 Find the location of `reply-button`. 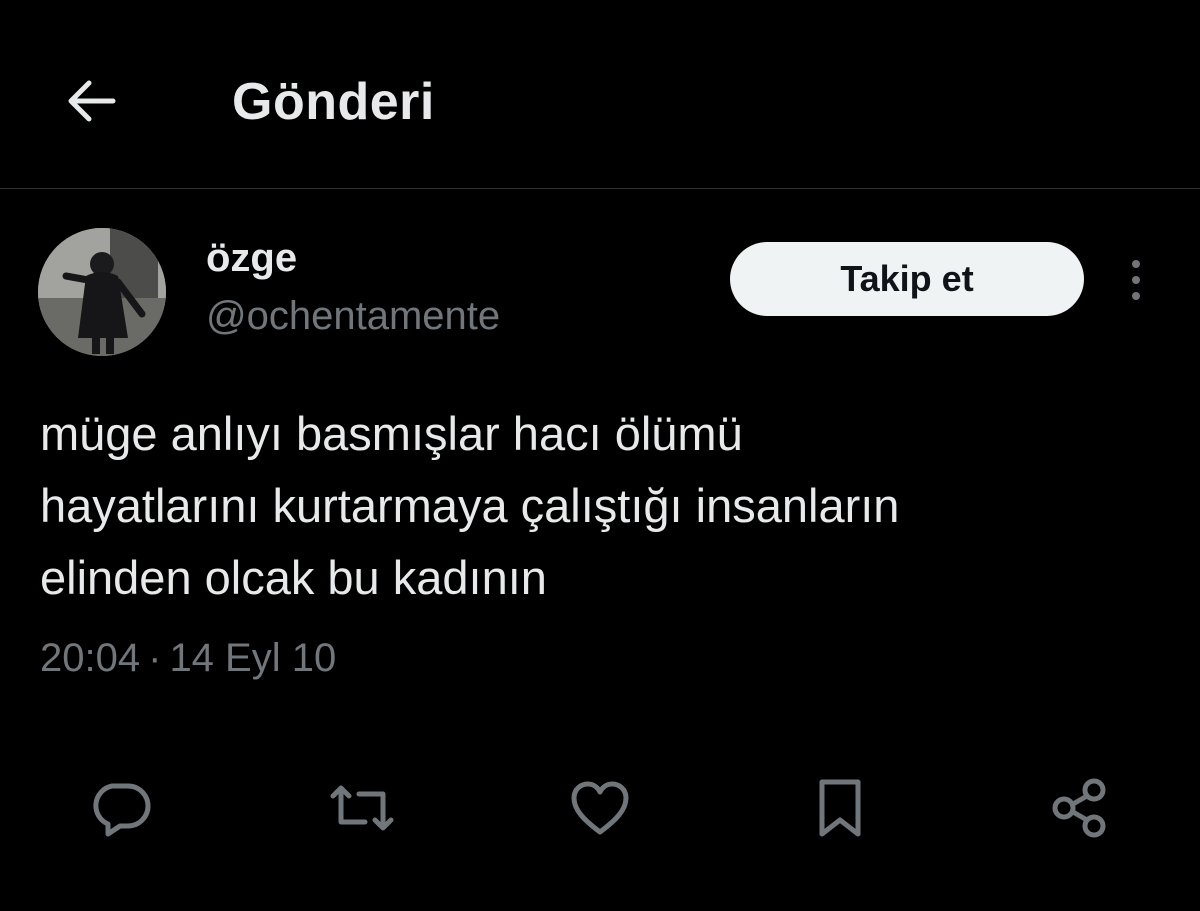

reply-button is located at coordinates (120, 808).